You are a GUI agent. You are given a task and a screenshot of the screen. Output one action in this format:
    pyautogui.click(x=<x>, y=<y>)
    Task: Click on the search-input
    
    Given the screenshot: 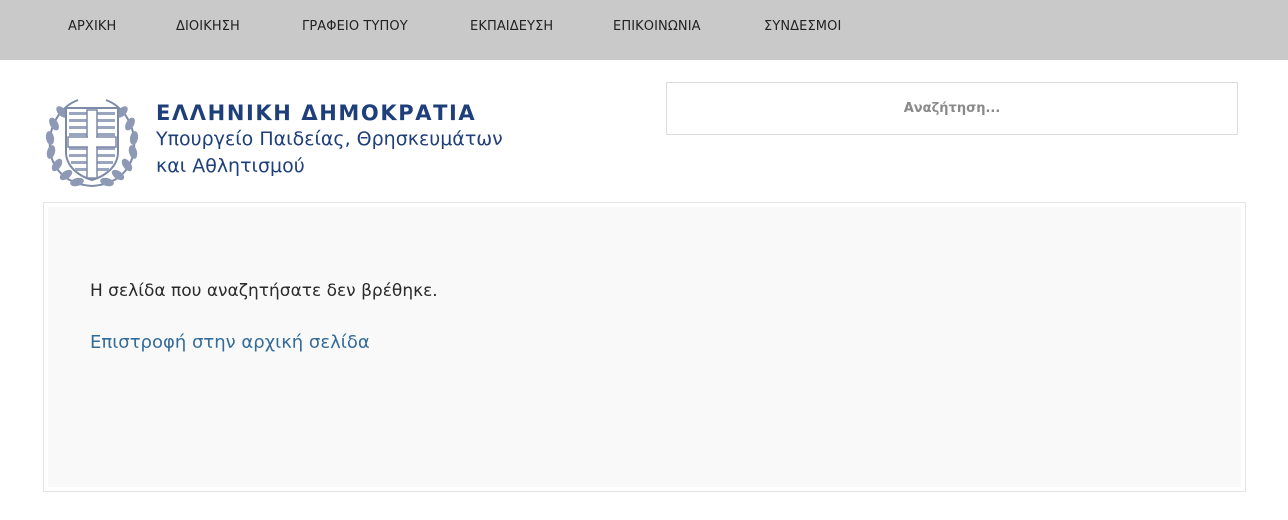 What is the action you would take?
    pyautogui.click(x=952, y=108)
    